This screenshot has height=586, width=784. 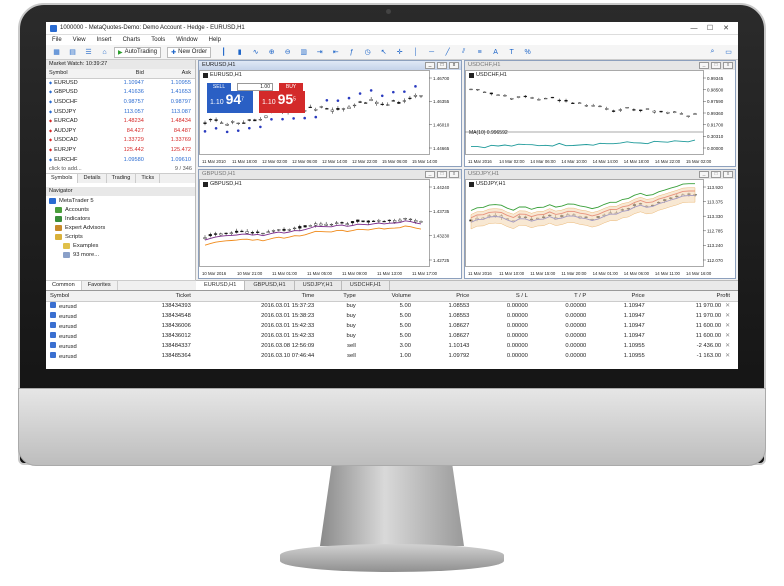 What do you see at coordinates (399, 52) in the screenshot?
I see `crosshair-icon: ✛` at bounding box center [399, 52].